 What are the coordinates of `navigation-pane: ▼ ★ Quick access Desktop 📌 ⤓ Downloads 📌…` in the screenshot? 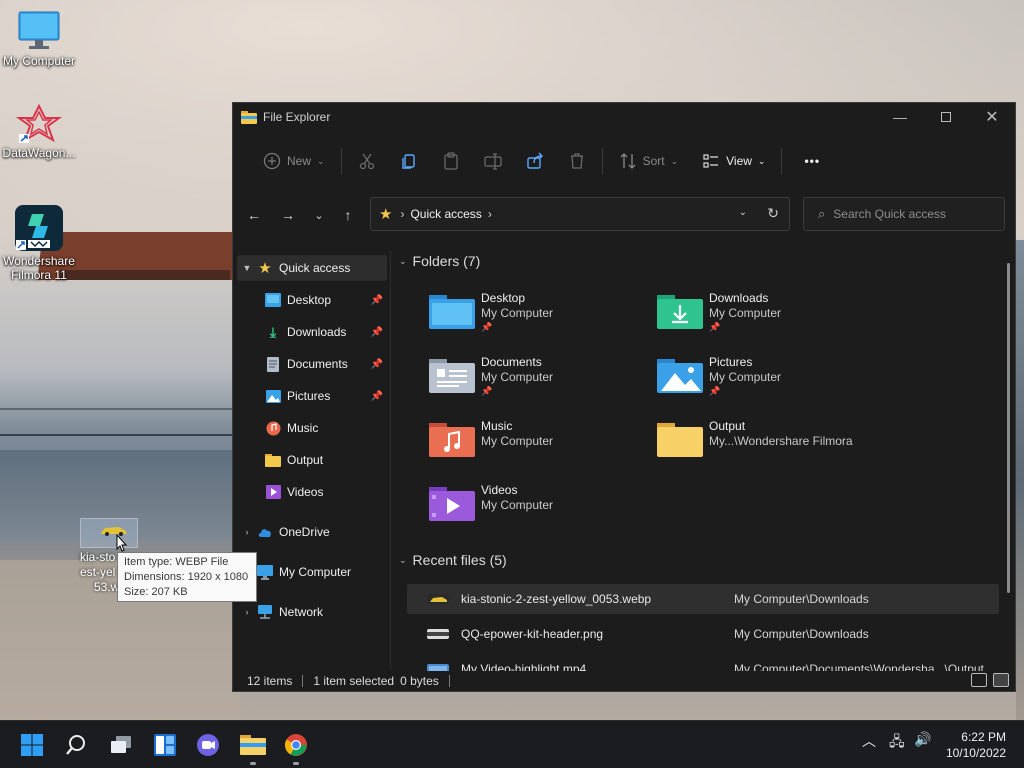 It's located at (312, 460).